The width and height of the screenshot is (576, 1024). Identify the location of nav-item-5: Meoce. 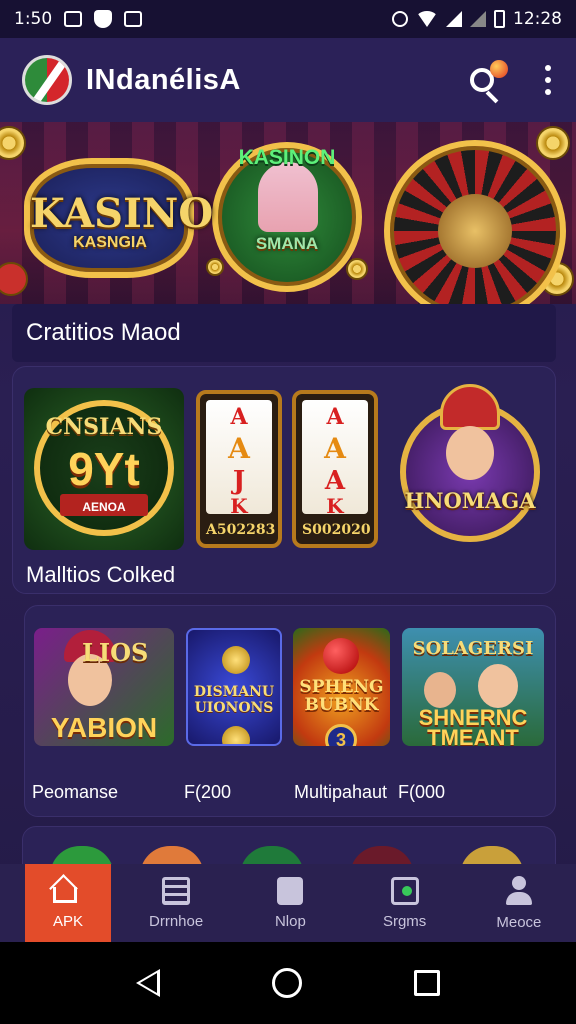
(519, 903).